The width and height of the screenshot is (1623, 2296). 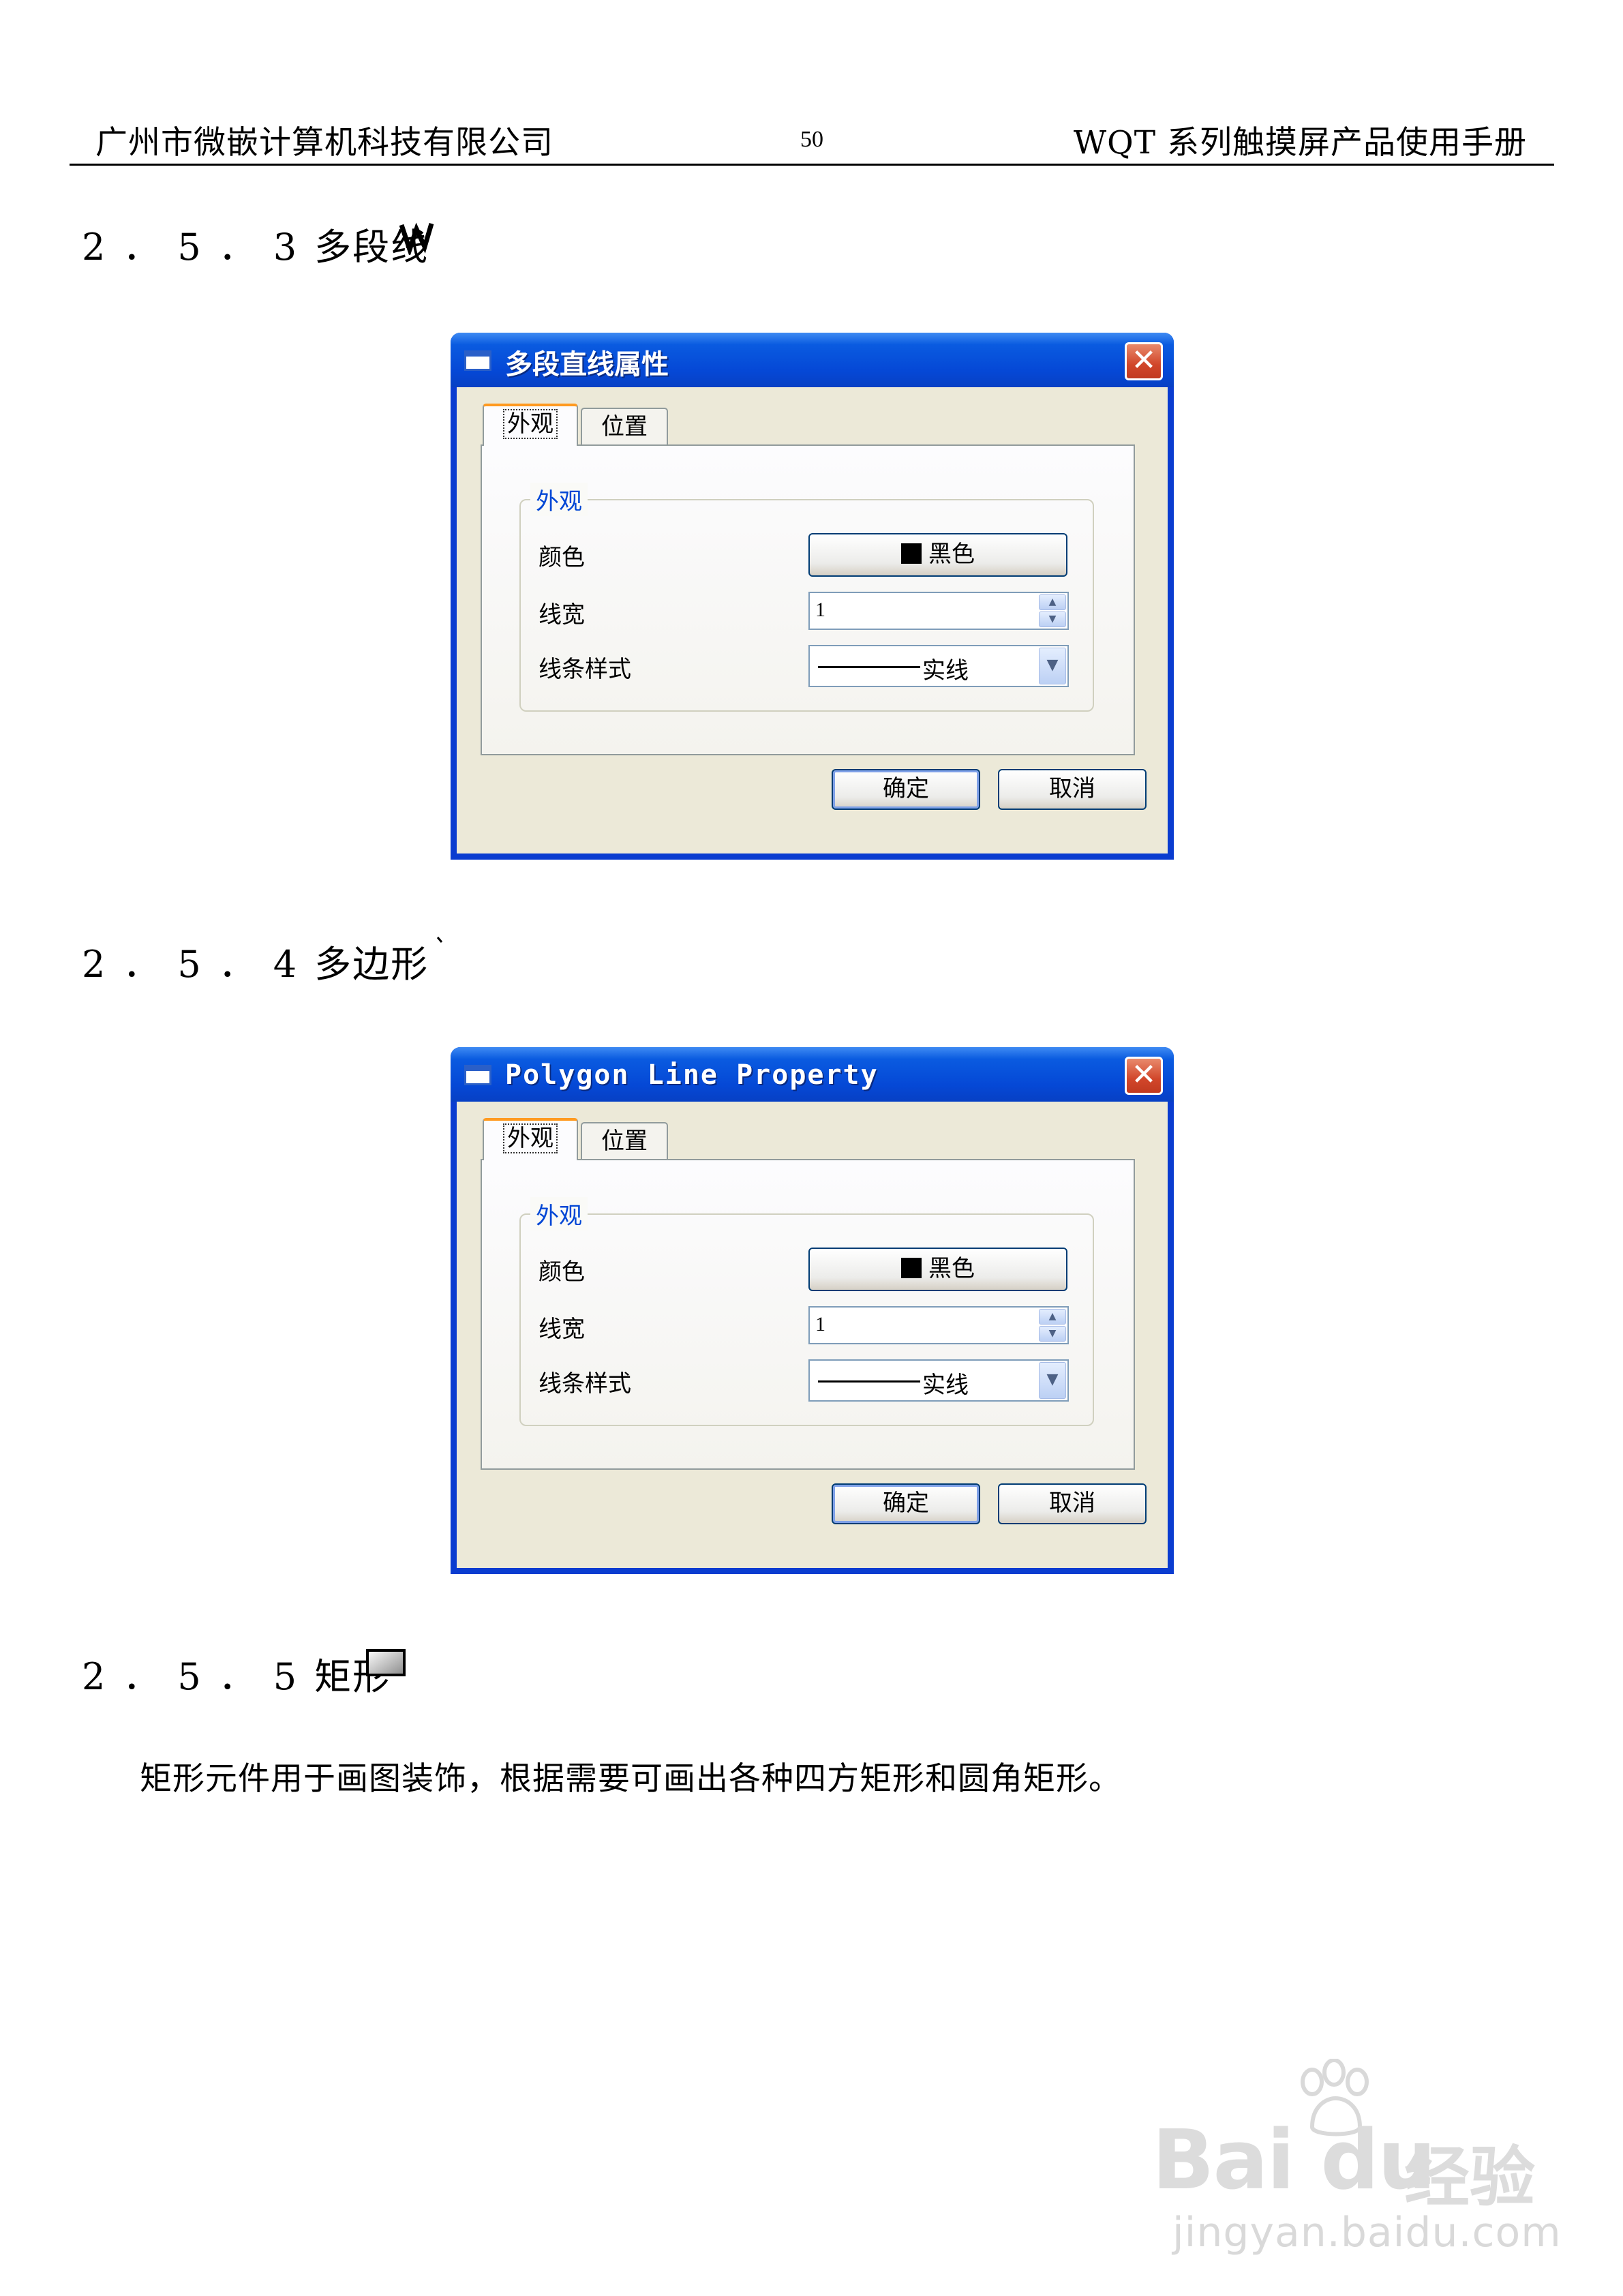 What do you see at coordinates (371, 964) in the screenshot?
I see `section-title: 多边形` at bounding box center [371, 964].